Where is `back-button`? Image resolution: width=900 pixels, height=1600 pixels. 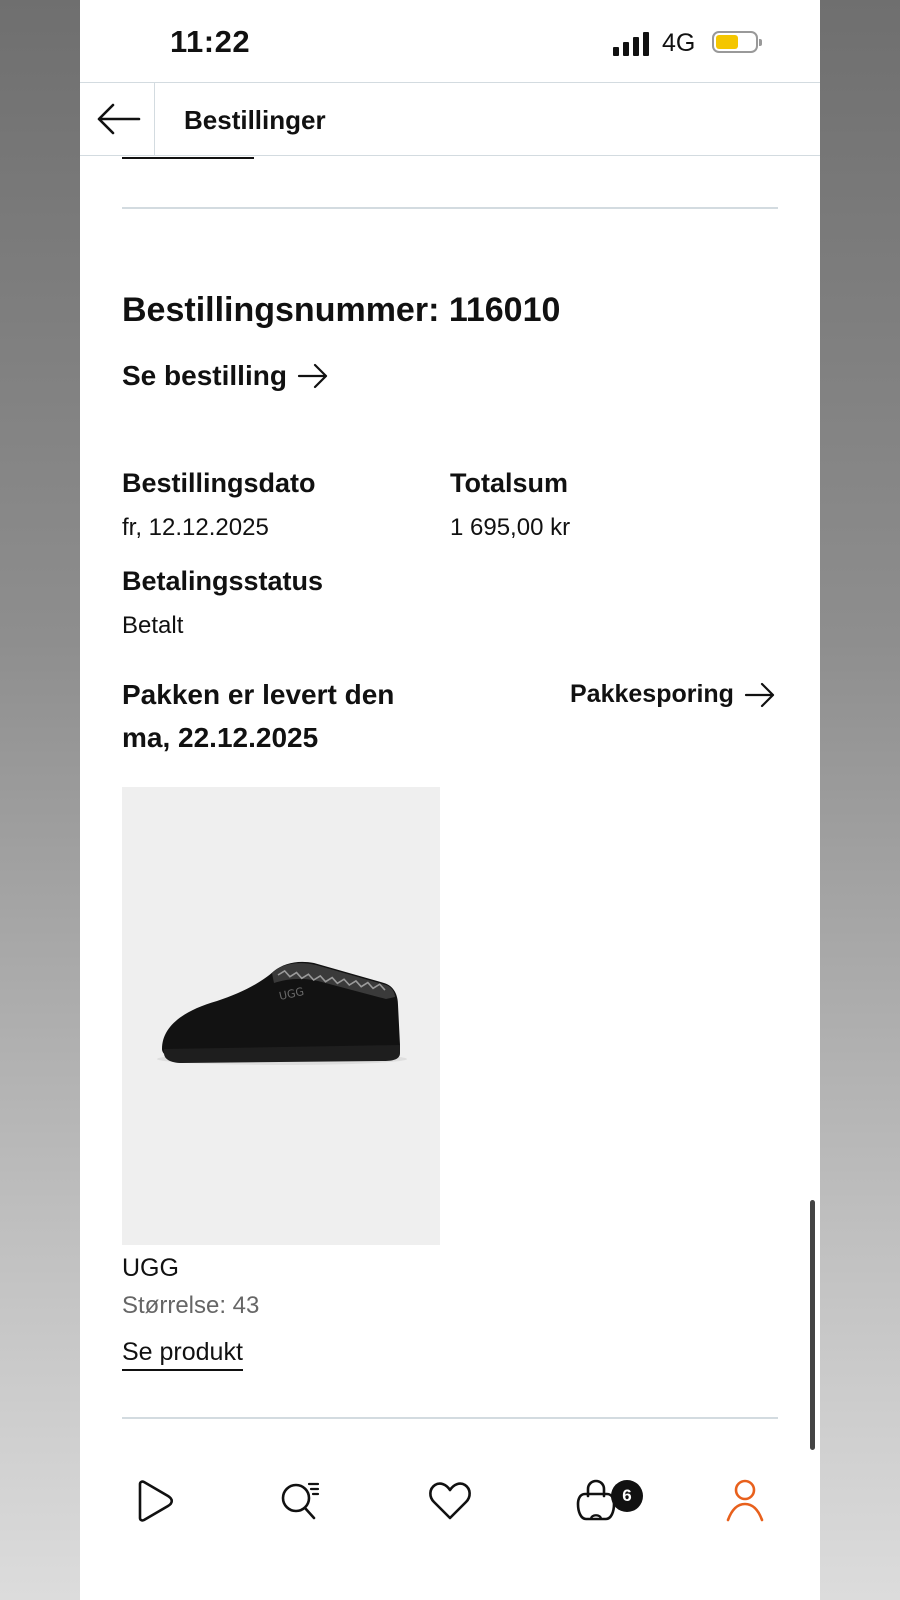 back-button is located at coordinates (117, 119).